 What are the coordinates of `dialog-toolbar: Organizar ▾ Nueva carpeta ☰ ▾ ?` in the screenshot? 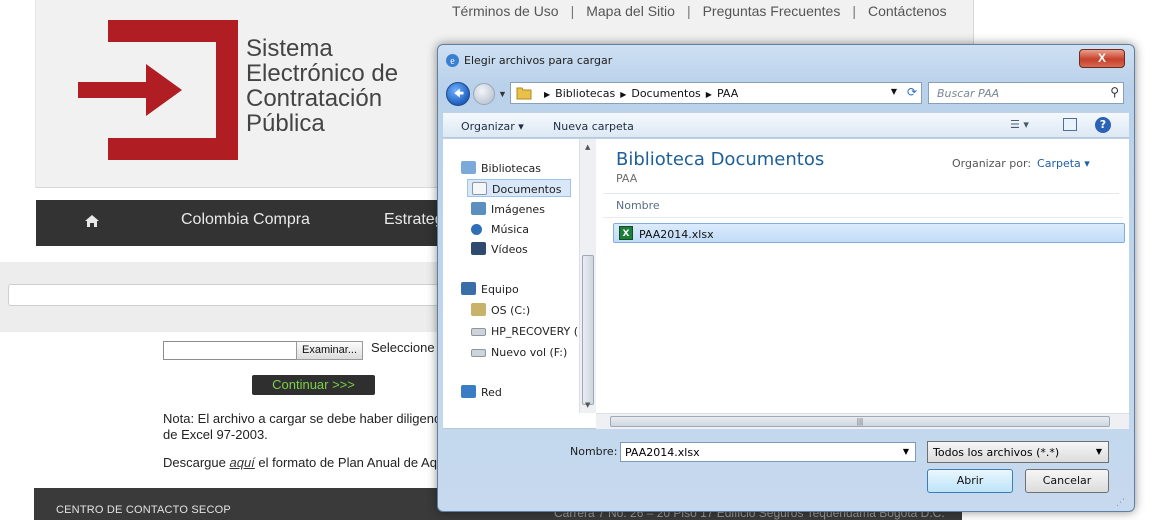 It's located at (786, 125).